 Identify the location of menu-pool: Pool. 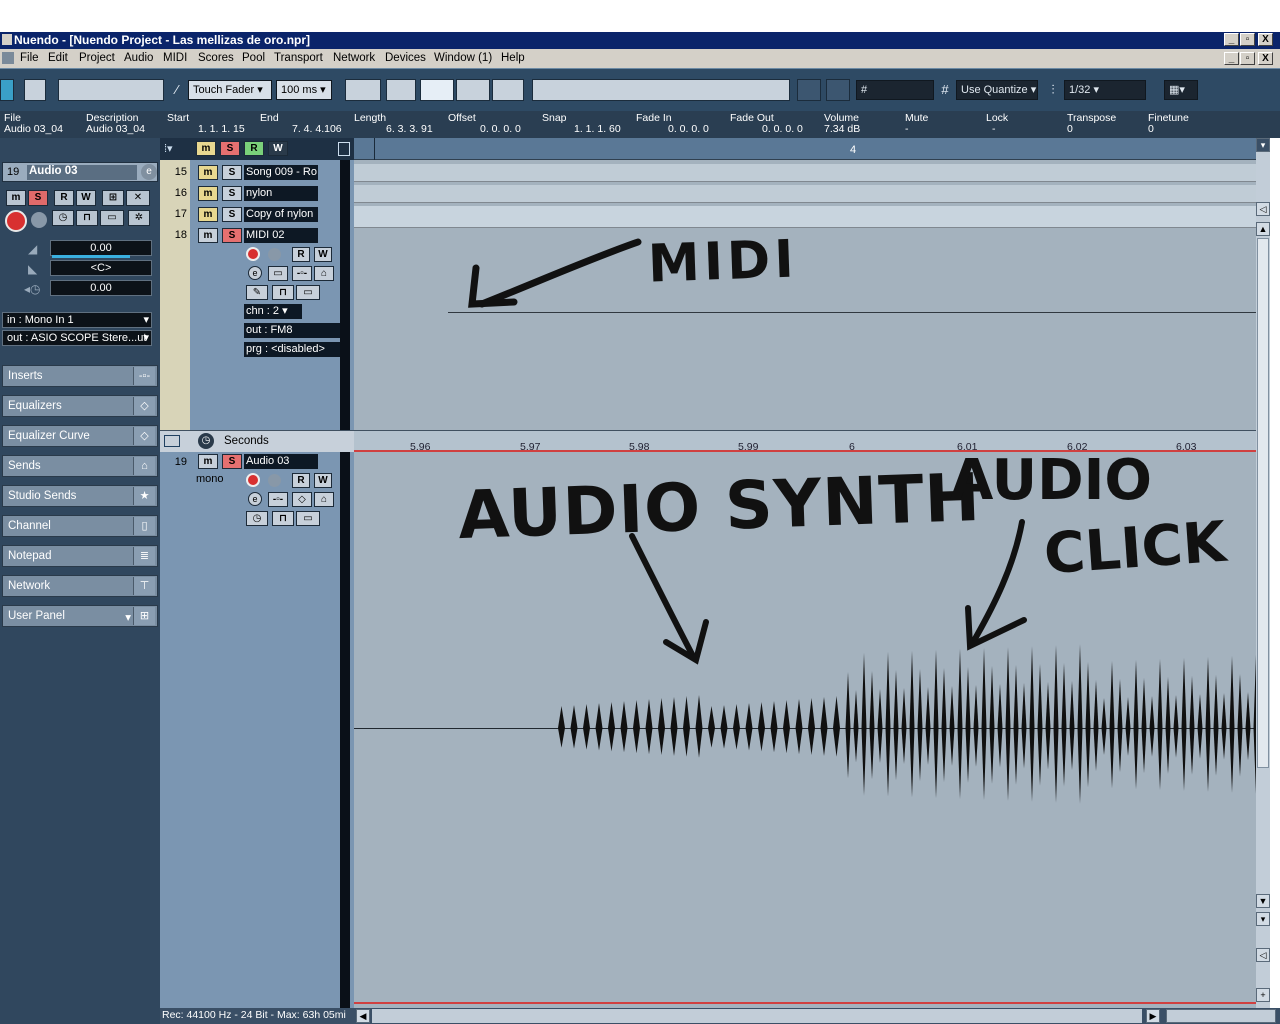
(253, 58).